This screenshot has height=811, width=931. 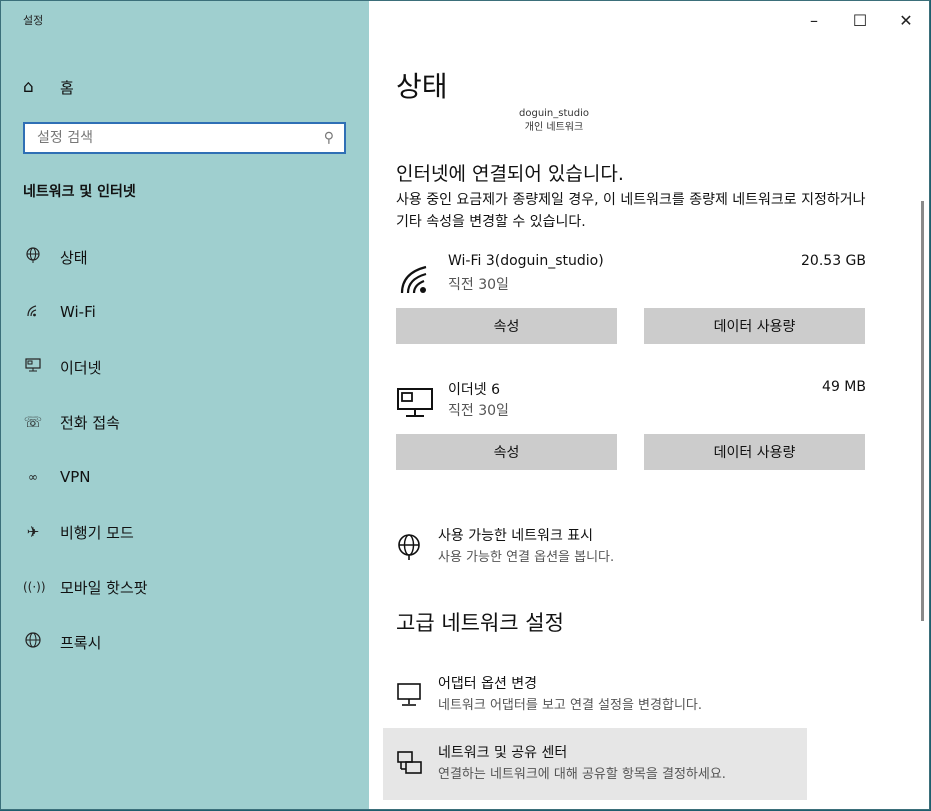 I want to click on close-button: ✕, so click(x=906, y=20).